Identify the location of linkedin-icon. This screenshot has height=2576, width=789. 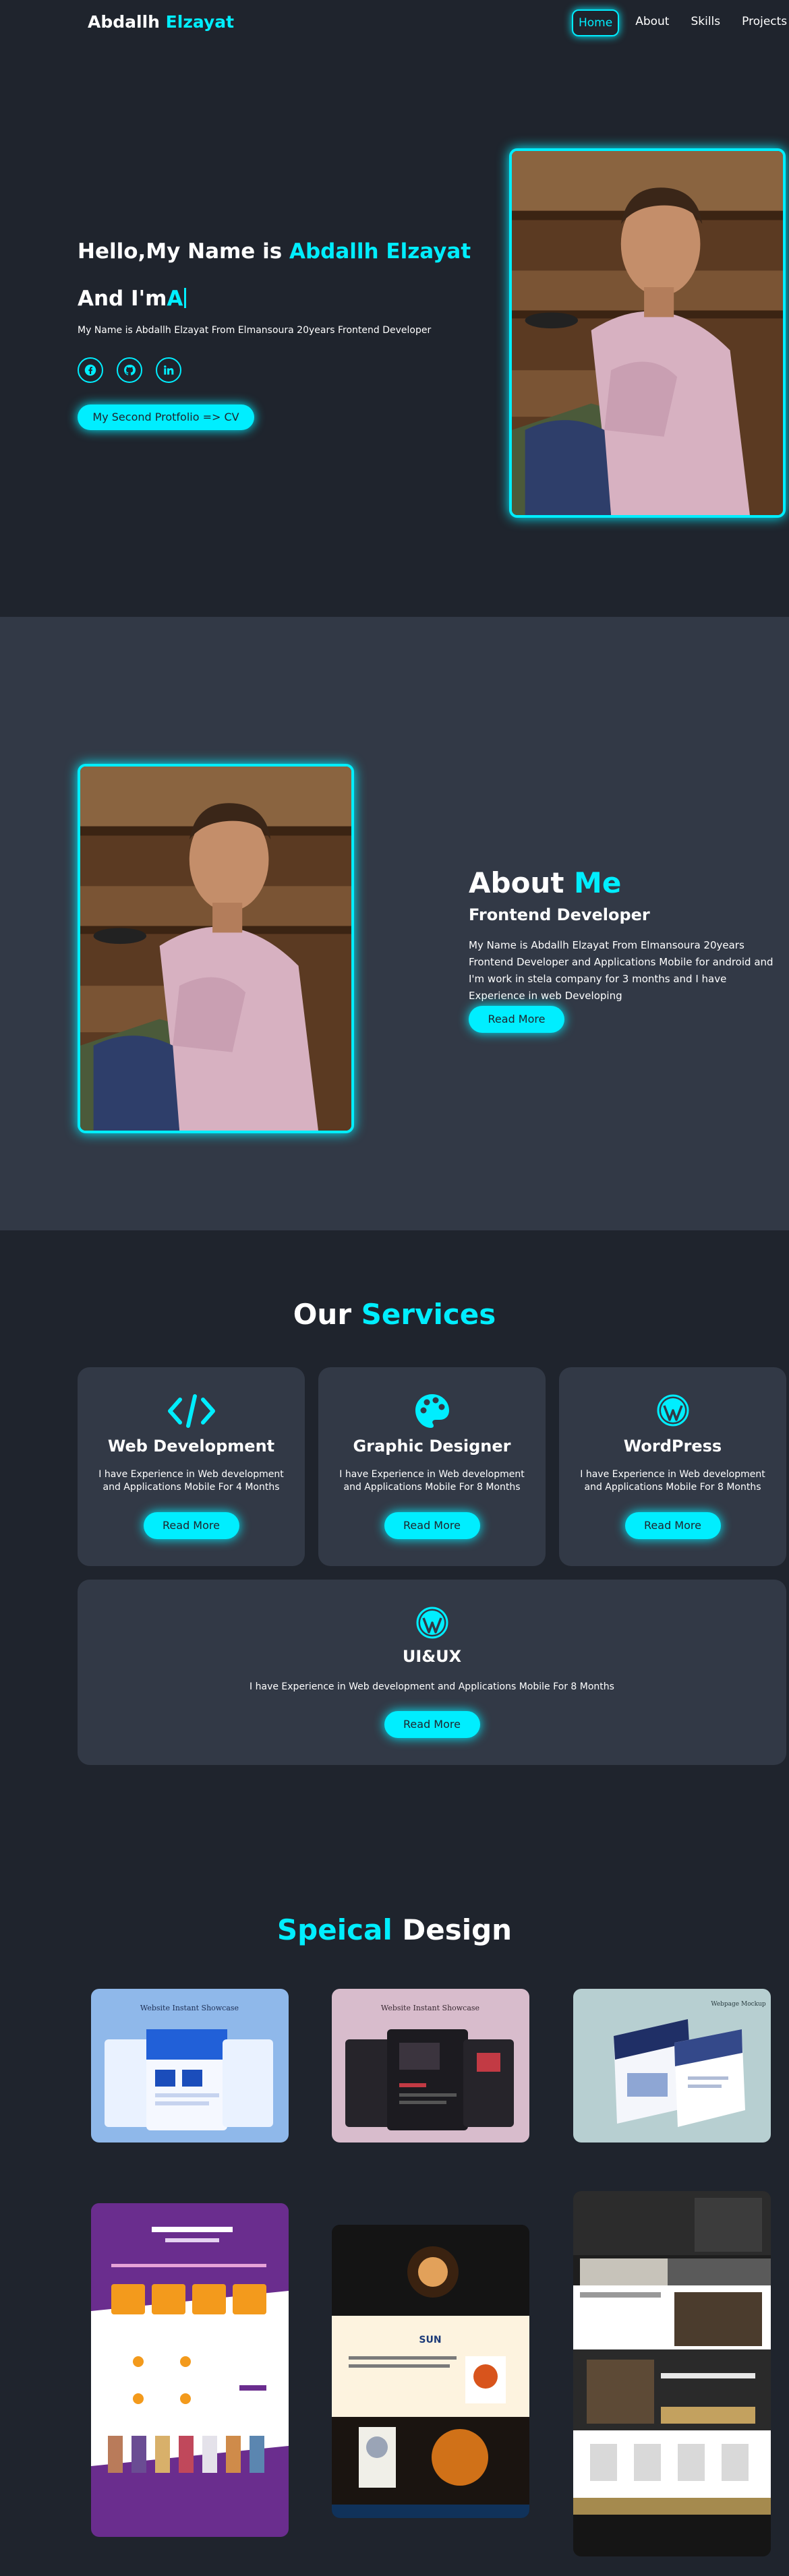
(169, 370).